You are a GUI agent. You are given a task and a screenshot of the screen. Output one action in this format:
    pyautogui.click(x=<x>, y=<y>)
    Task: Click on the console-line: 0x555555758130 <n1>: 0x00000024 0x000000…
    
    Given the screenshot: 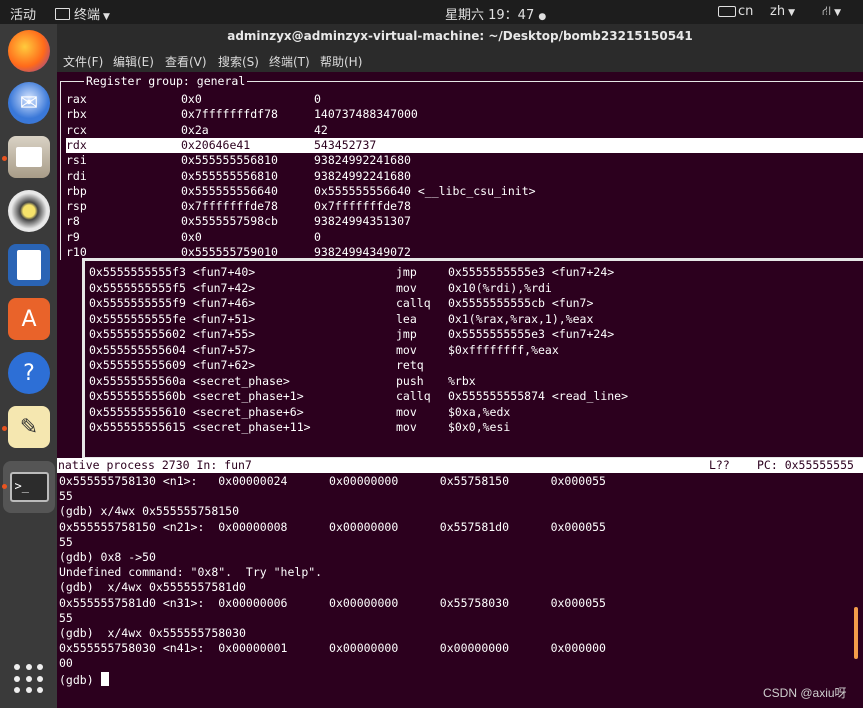 What is the action you would take?
    pyautogui.click(x=332, y=481)
    